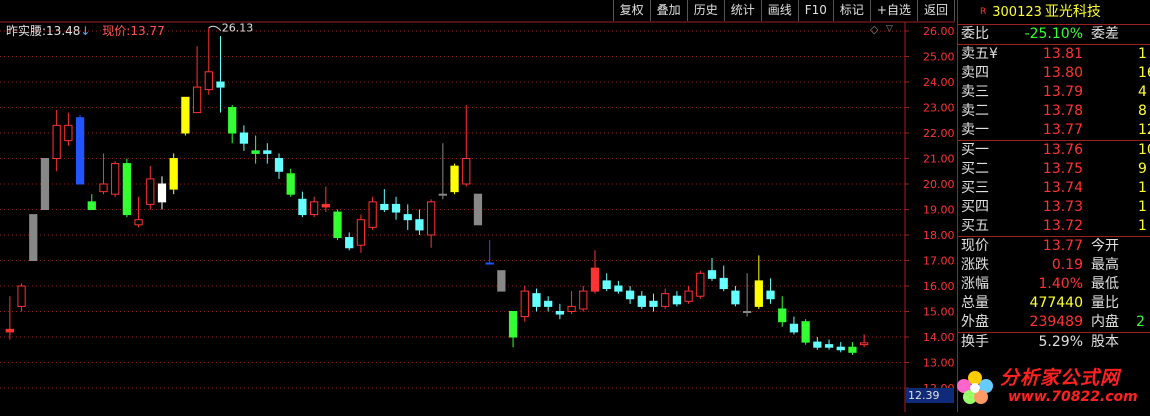  I want to click on stat-value: 1.40%, so click(1060, 284).